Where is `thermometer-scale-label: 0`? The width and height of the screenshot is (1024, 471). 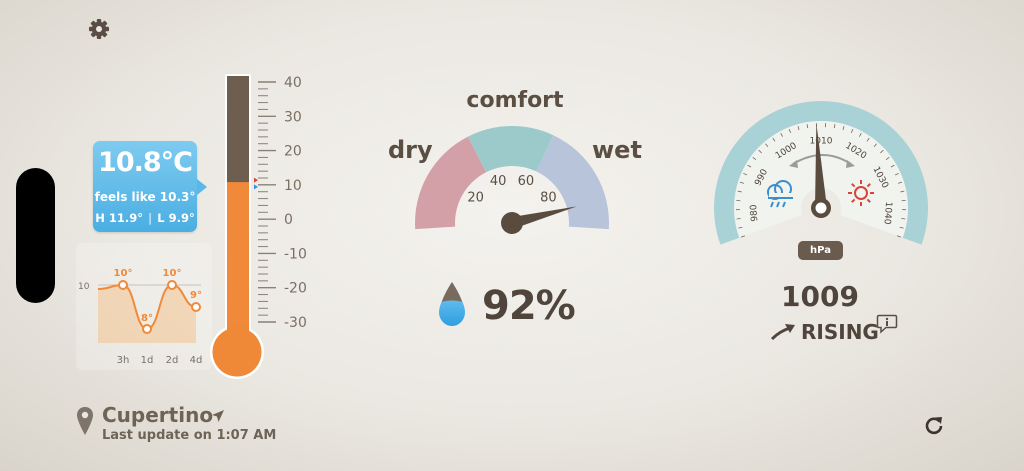 thermometer-scale-label: 0 is located at coordinates (288, 220).